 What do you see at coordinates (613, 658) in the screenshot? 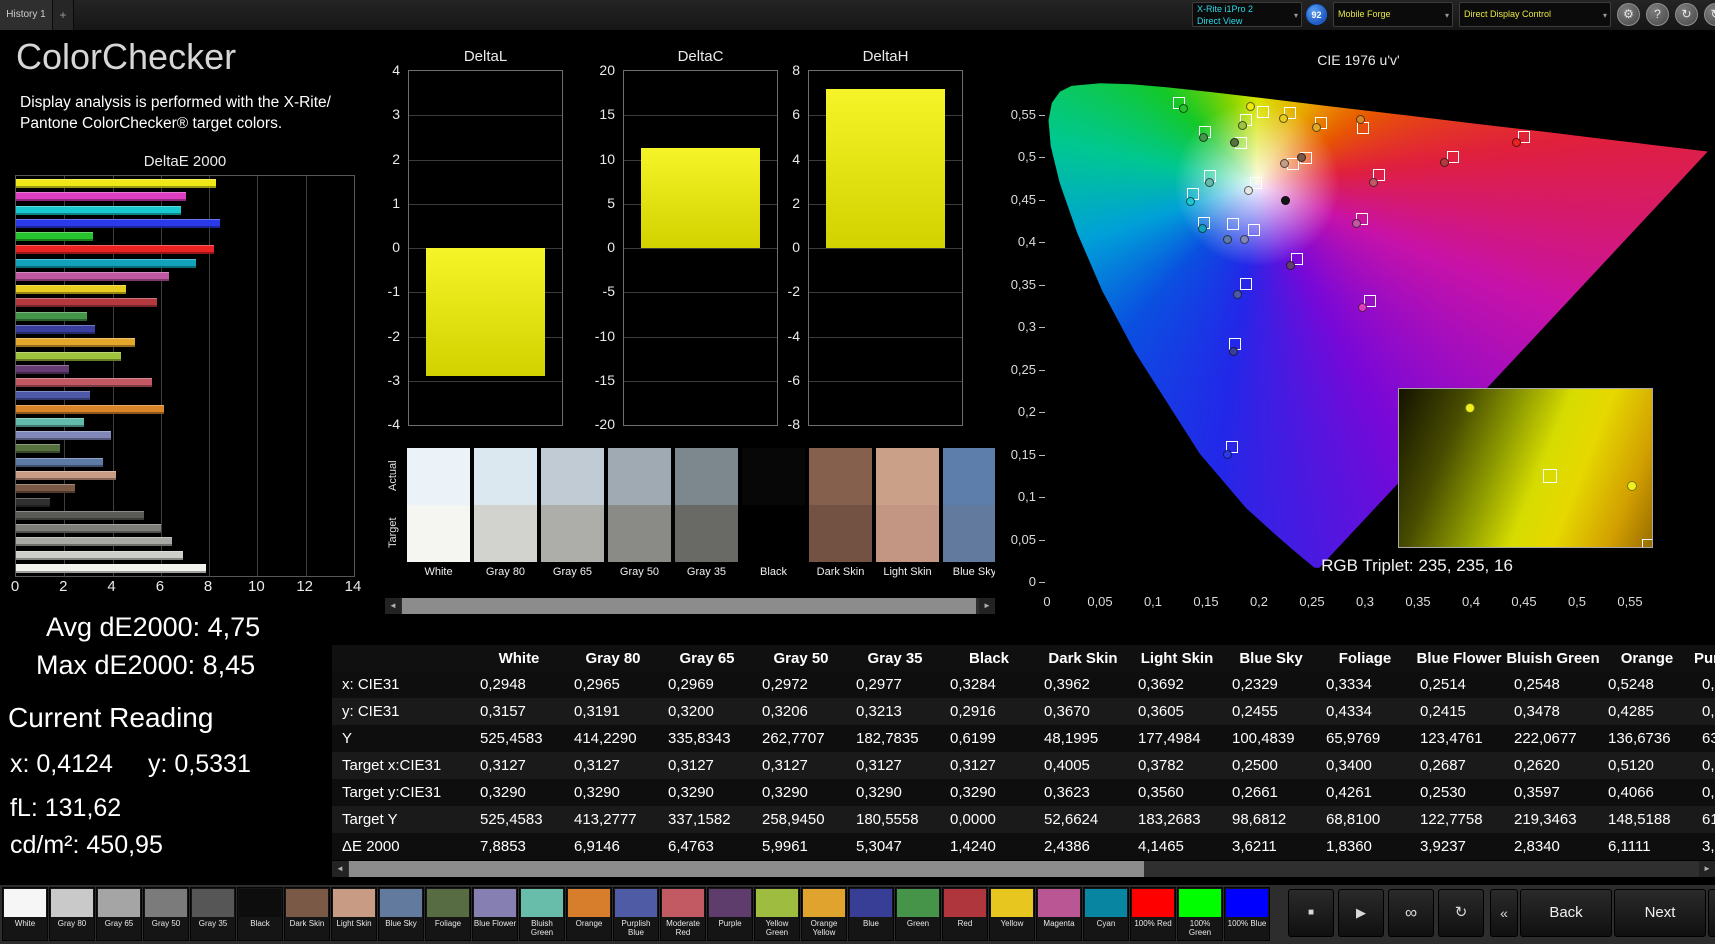
I see `column-header: Gray 80` at bounding box center [613, 658].